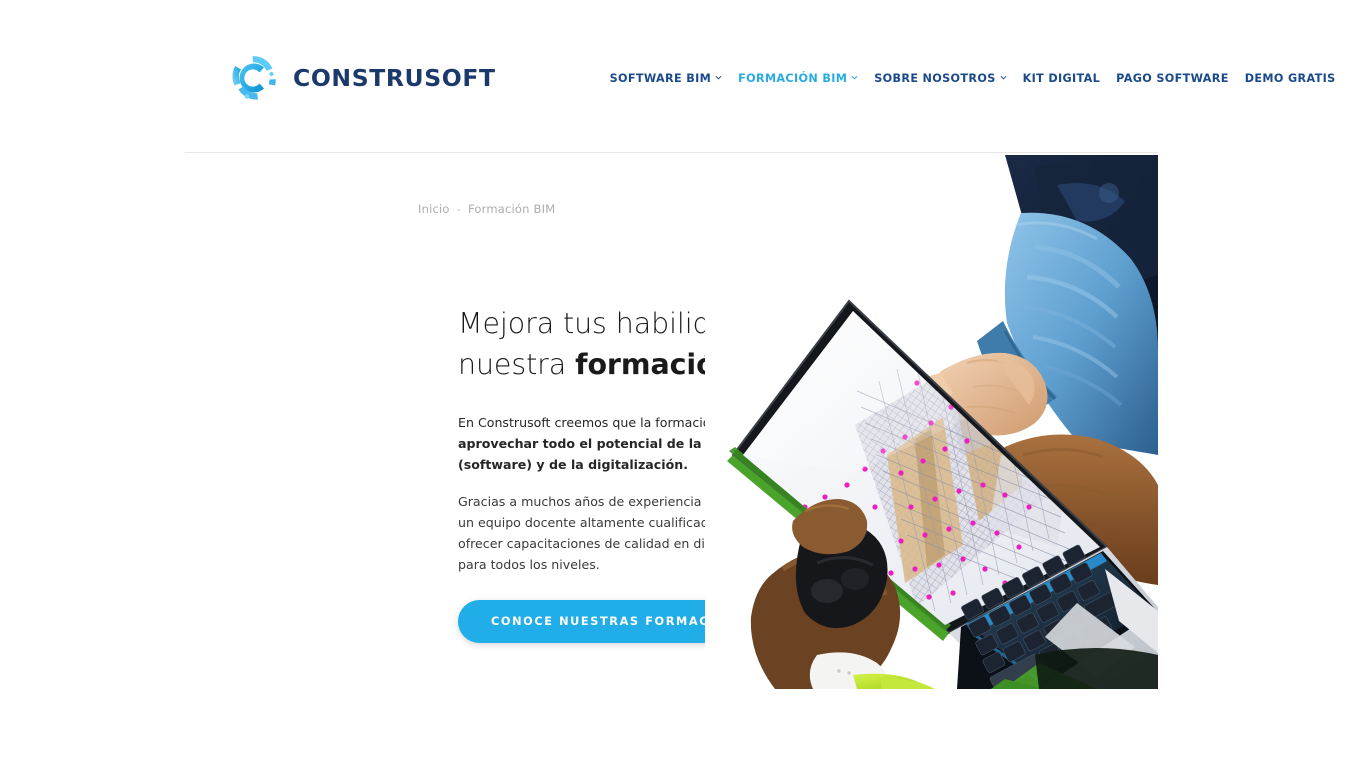 Image resolution: width=1351 pixels, height=760 pixels. Describe the element at coordinates (660, 78) in the screenshot. I see `nav-label: SOFTWARE BIM` at that location.